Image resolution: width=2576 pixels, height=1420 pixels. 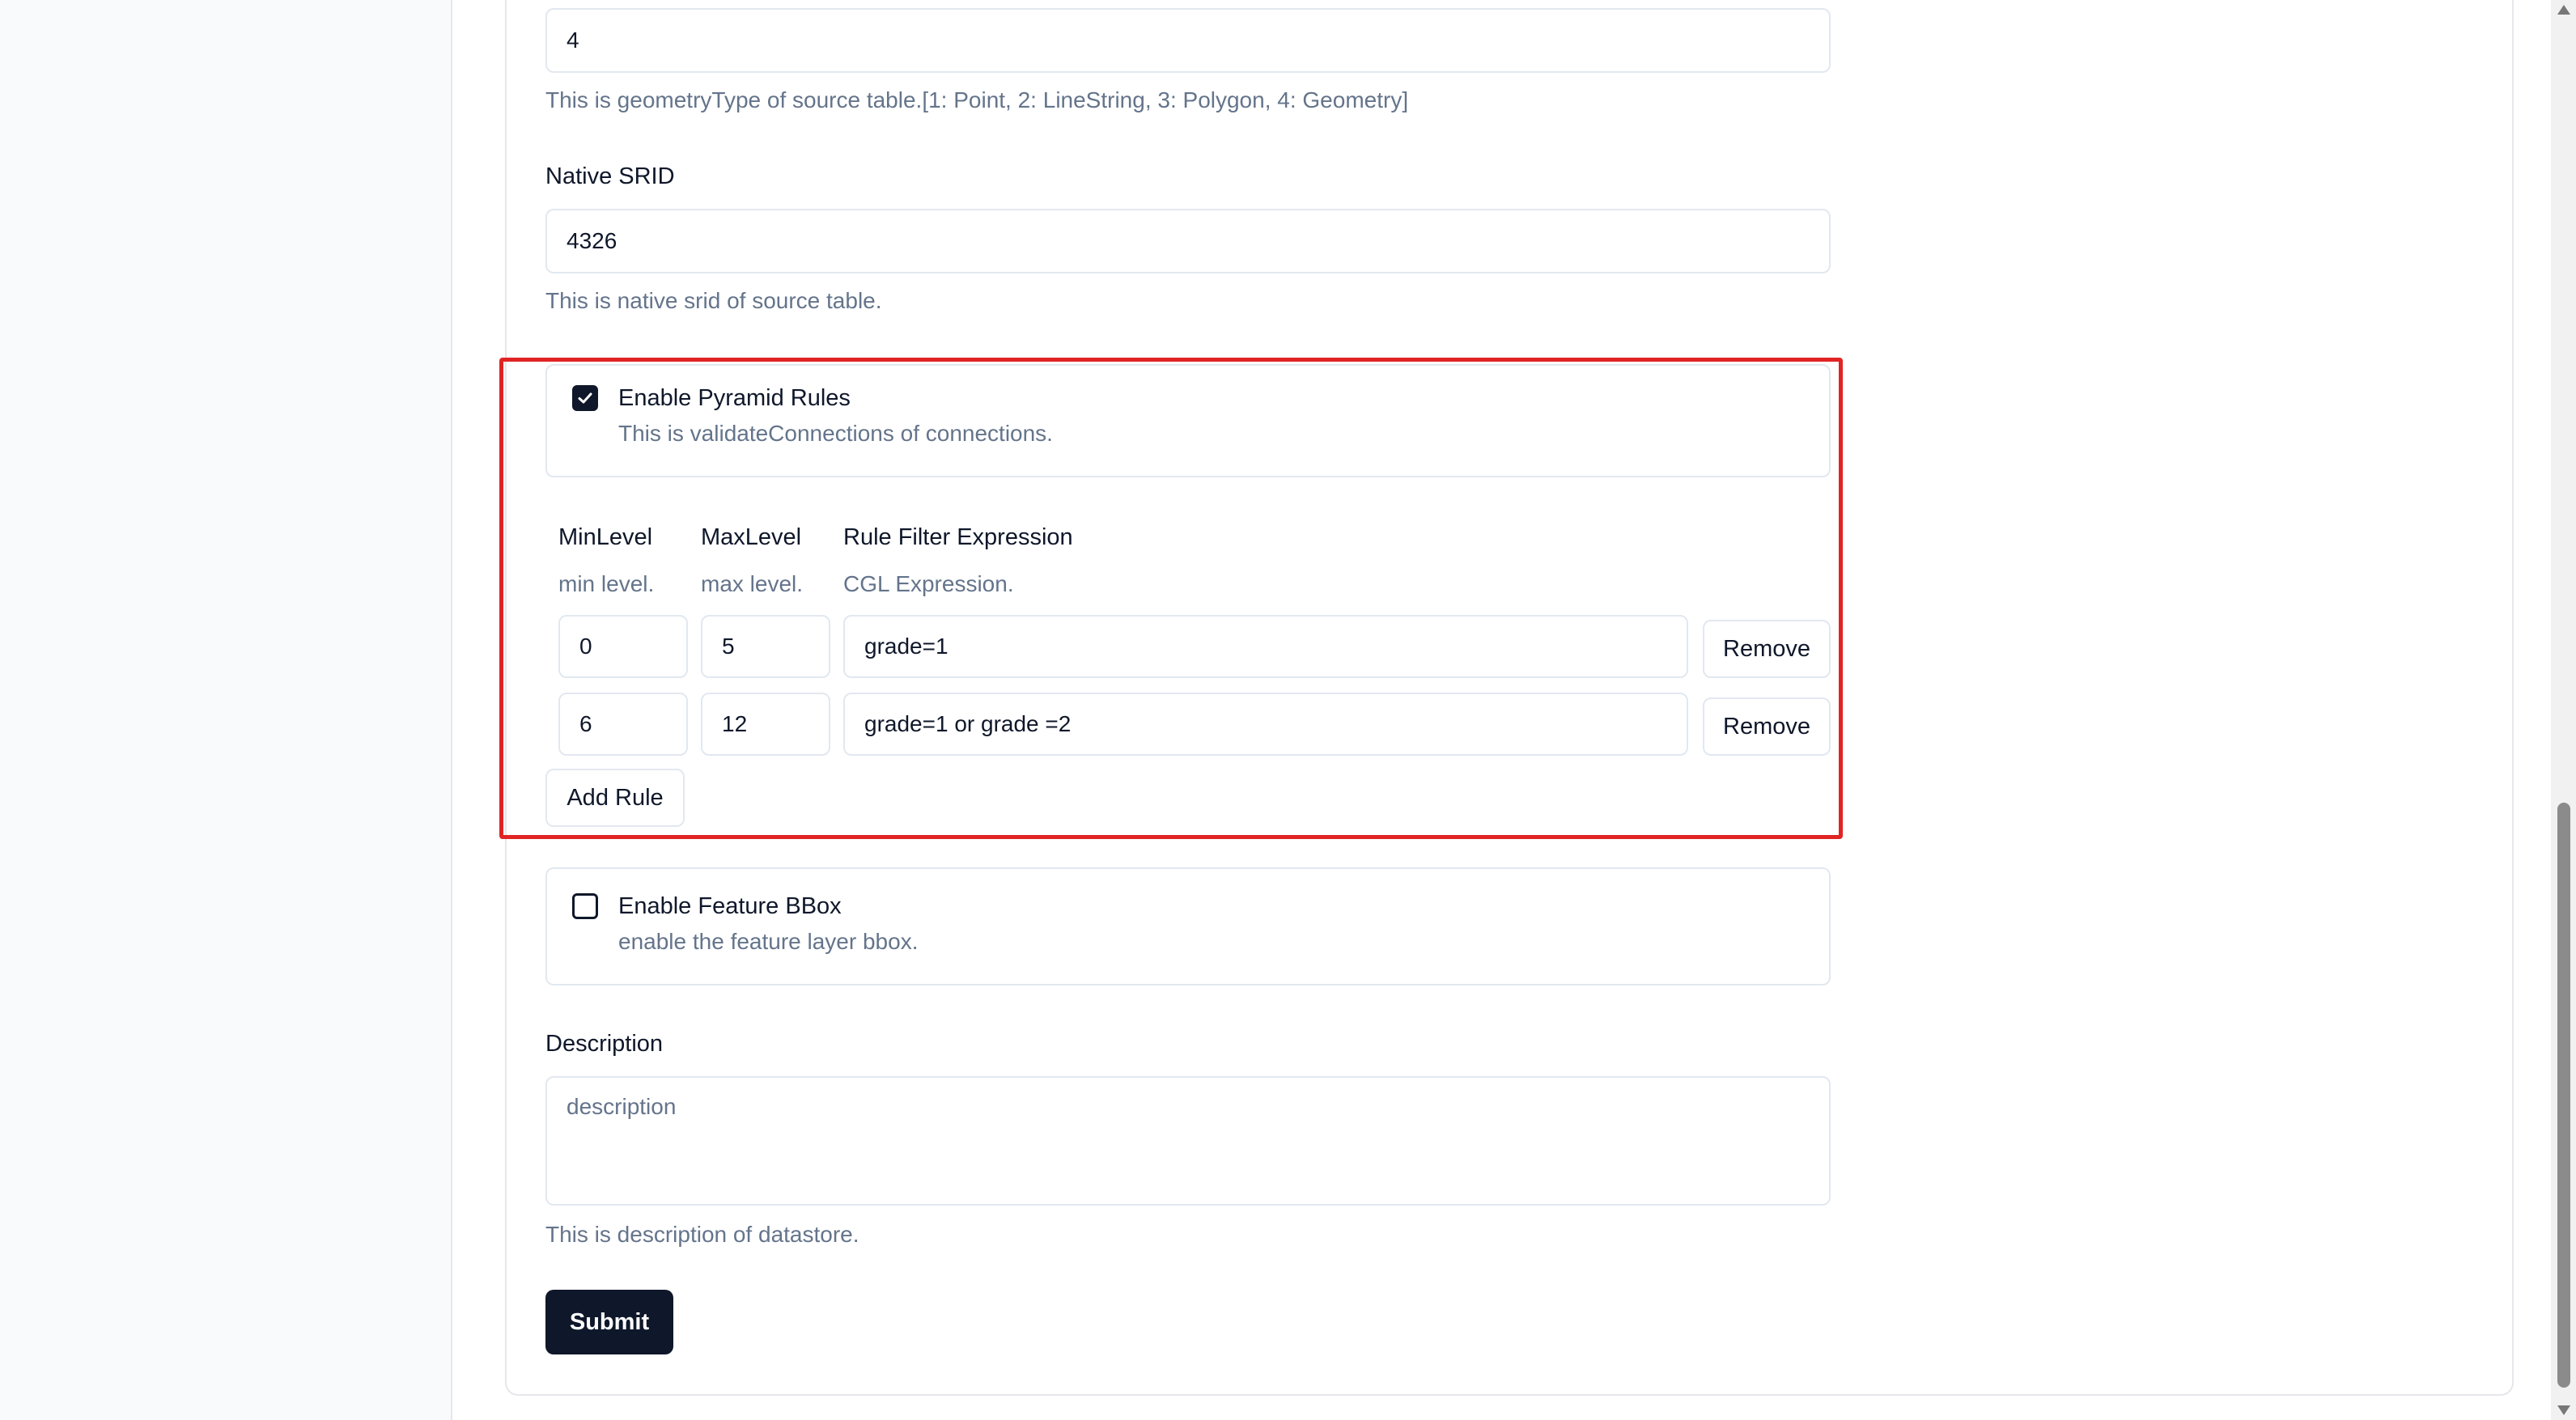 What do you see at coordinates (606, 583) in the screenshot?
I see `min-level-help: min level.` at bounding box center [606, 583].